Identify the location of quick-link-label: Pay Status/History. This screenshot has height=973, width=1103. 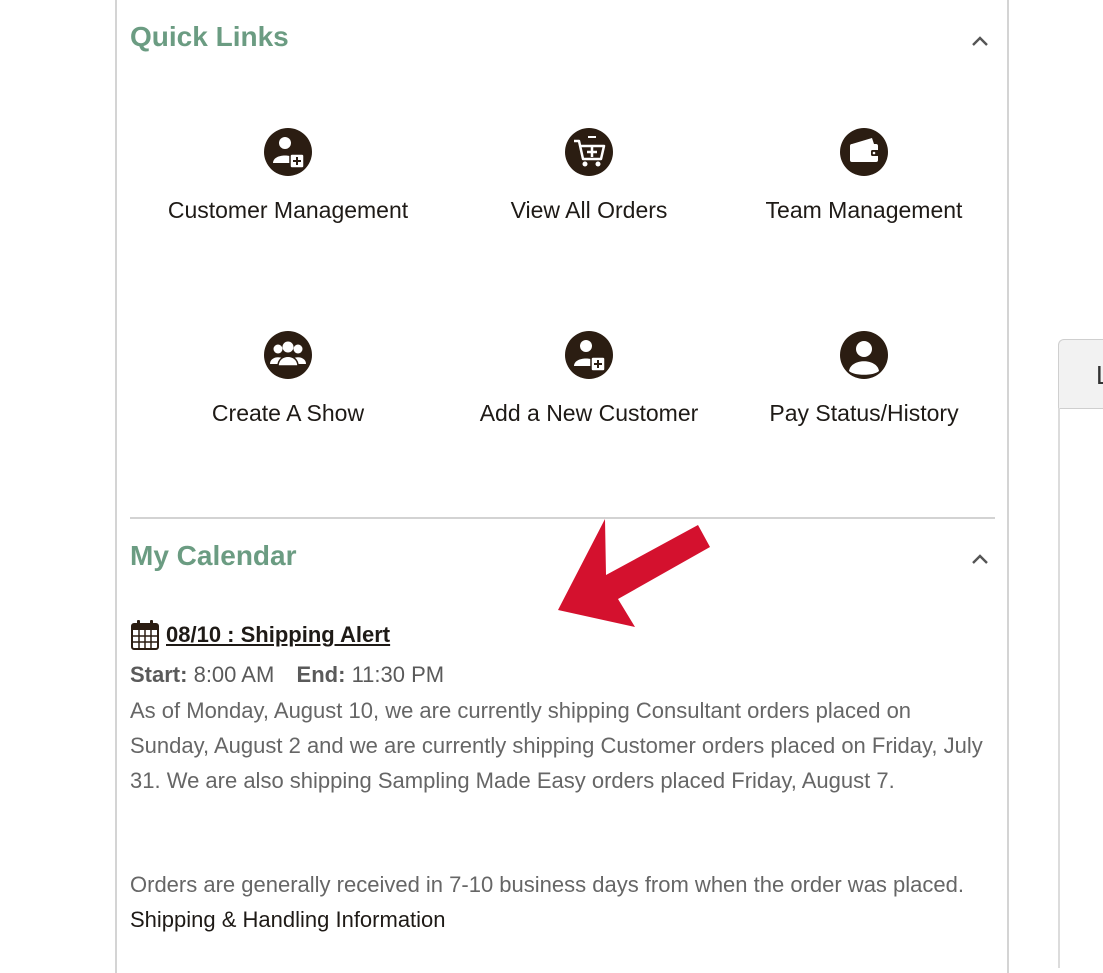
(864, 413).